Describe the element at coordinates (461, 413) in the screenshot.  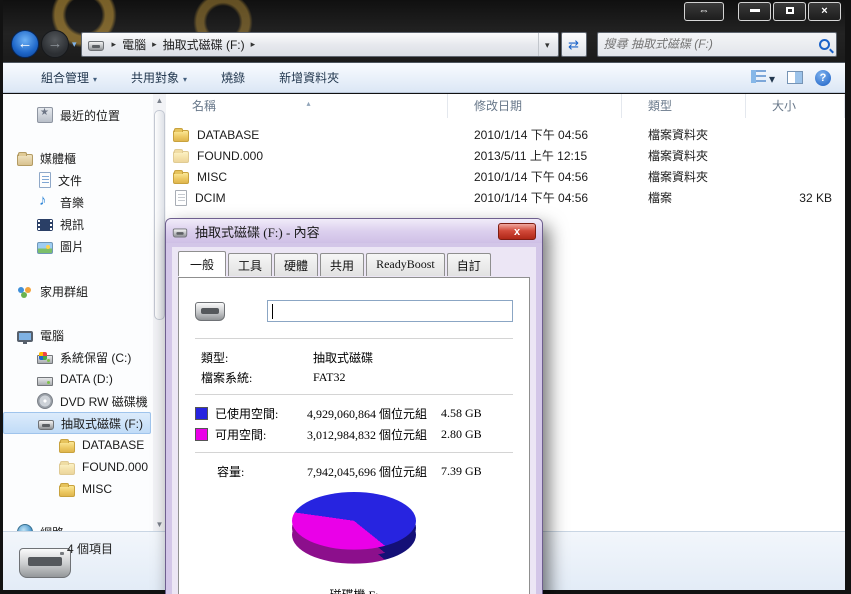
I see `used-space-gb: 4.58 GB` at that location.